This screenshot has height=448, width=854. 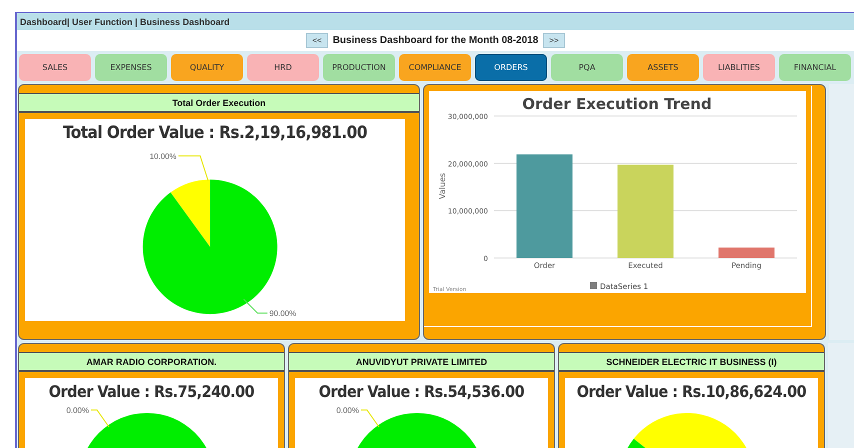 I want to click on panel-title: ANUVIDYUT PRIVATE LIMITED, so click(x=421, y=362).